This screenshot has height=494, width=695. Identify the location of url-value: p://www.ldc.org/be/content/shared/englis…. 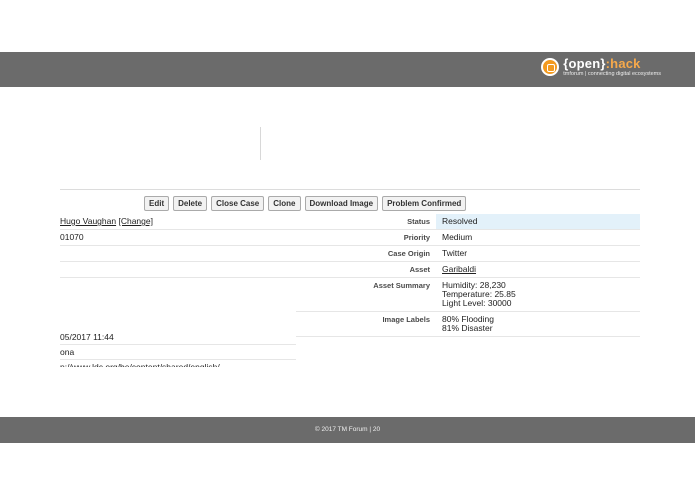
(143, 364).